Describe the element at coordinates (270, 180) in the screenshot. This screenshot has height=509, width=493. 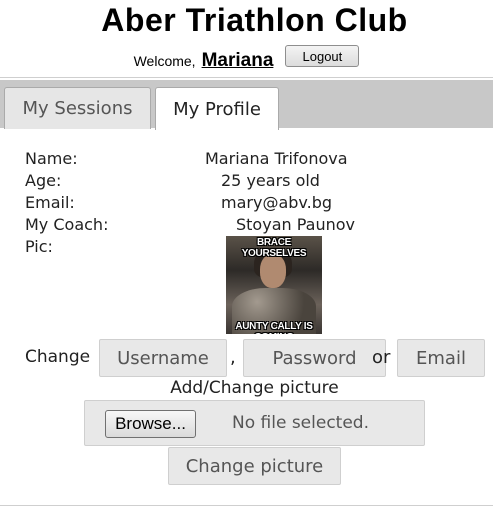
I see `age-value: 25 years old` at that location.